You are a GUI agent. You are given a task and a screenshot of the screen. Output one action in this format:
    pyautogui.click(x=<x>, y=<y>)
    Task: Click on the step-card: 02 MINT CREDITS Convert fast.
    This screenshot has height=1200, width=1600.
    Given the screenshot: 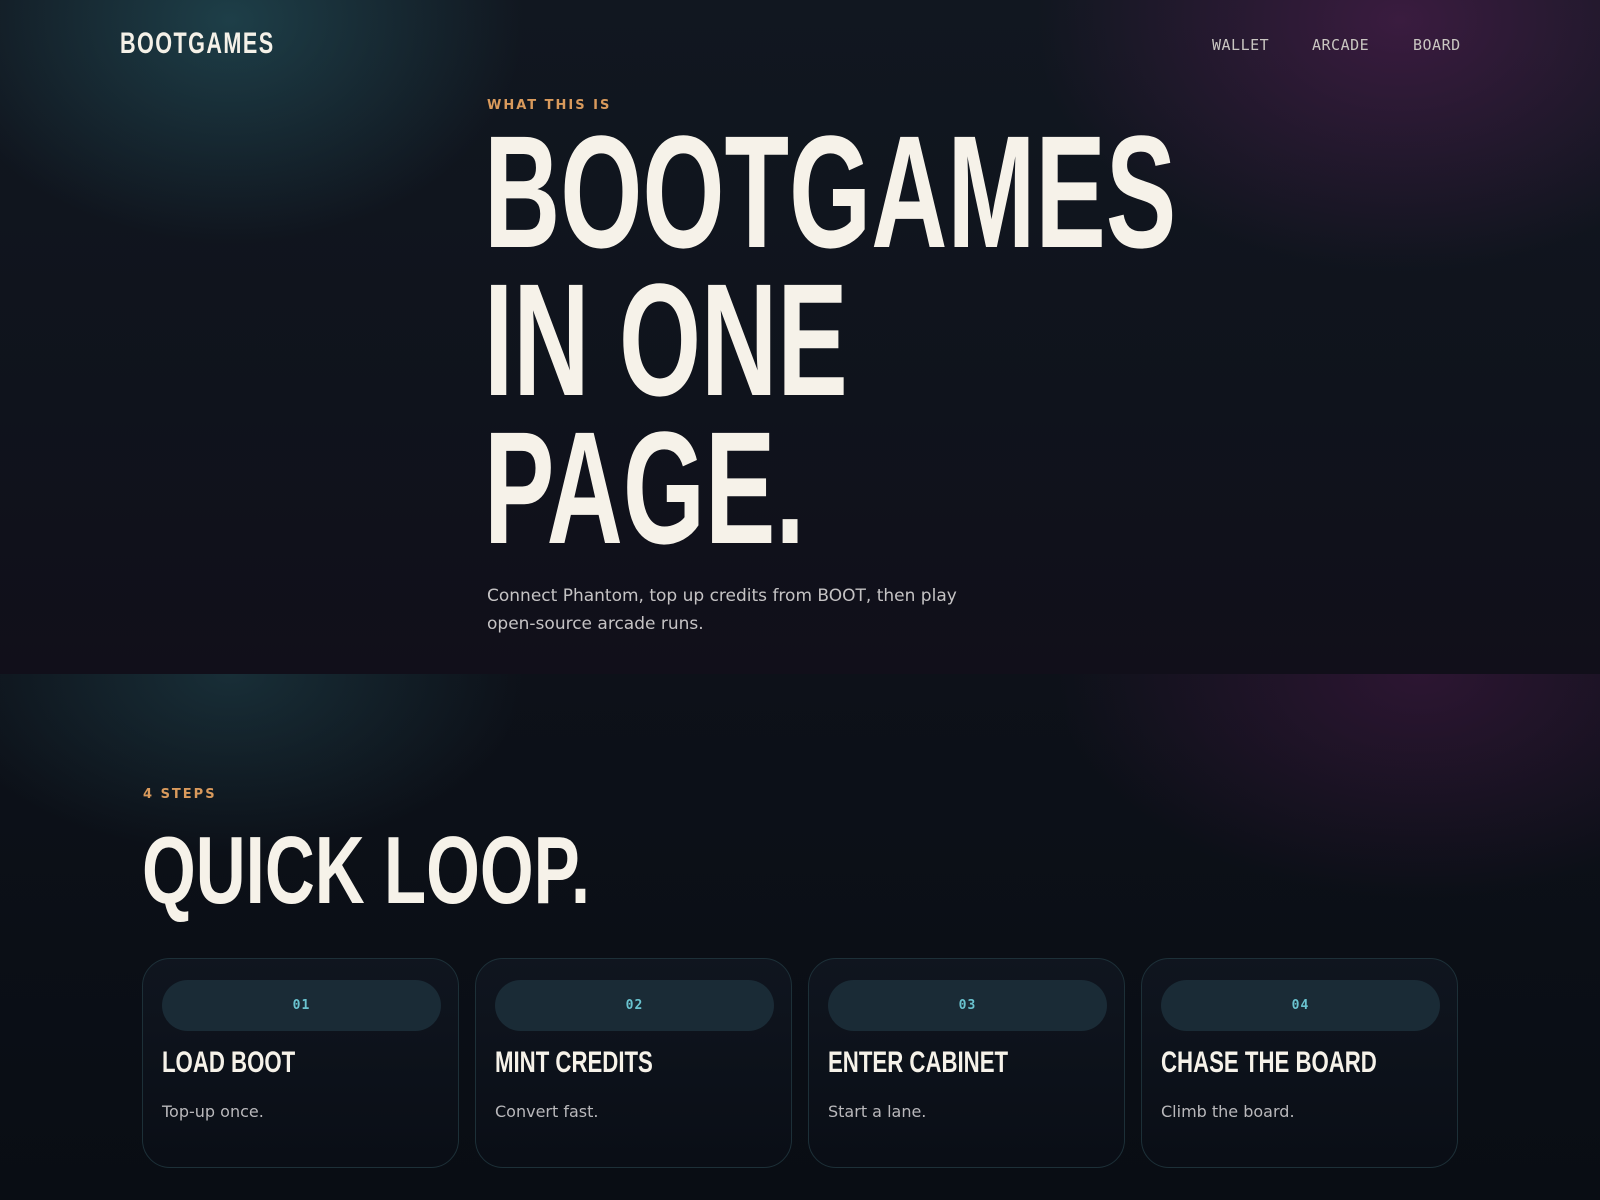 What is the action you would take?
    pyautogui.click(x=633, y=1063)
    